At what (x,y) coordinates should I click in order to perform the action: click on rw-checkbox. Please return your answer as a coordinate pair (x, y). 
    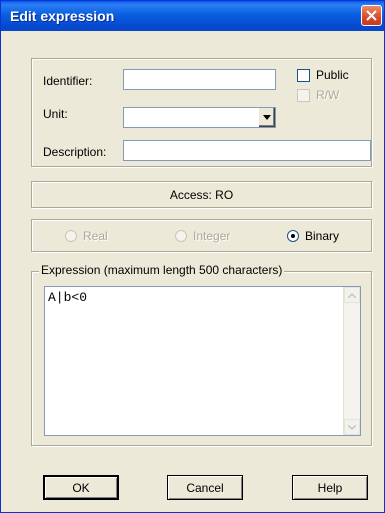
    Looking at the image, I should click on (303, 95).